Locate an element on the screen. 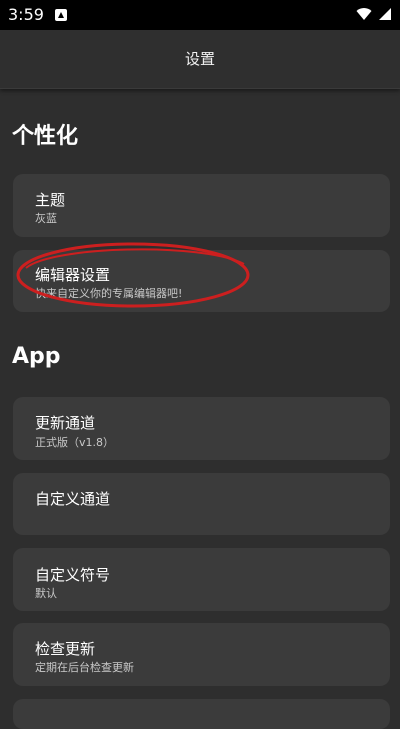  settings-item-title: 自定义符号 is located at coordinates (73, 575).